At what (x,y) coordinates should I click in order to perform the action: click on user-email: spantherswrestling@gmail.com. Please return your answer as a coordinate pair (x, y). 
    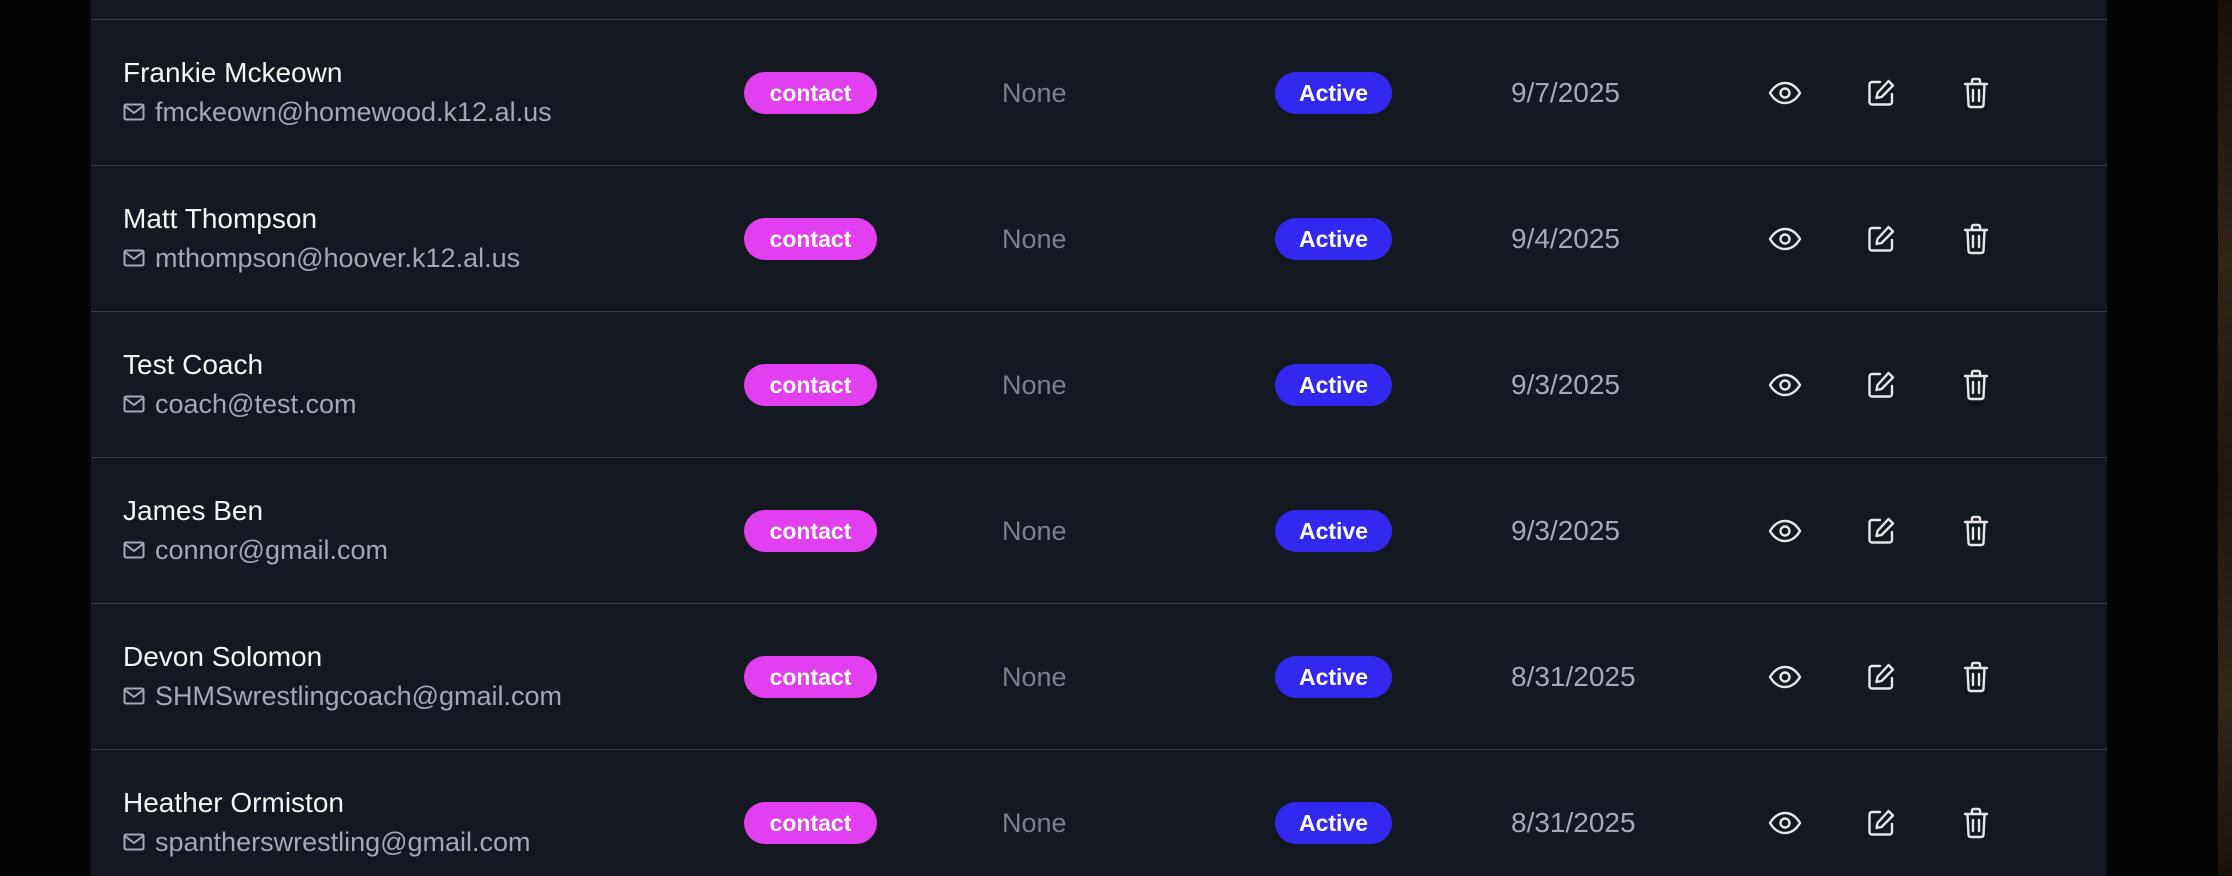
    Looking at the image, I should click on (327, 842).